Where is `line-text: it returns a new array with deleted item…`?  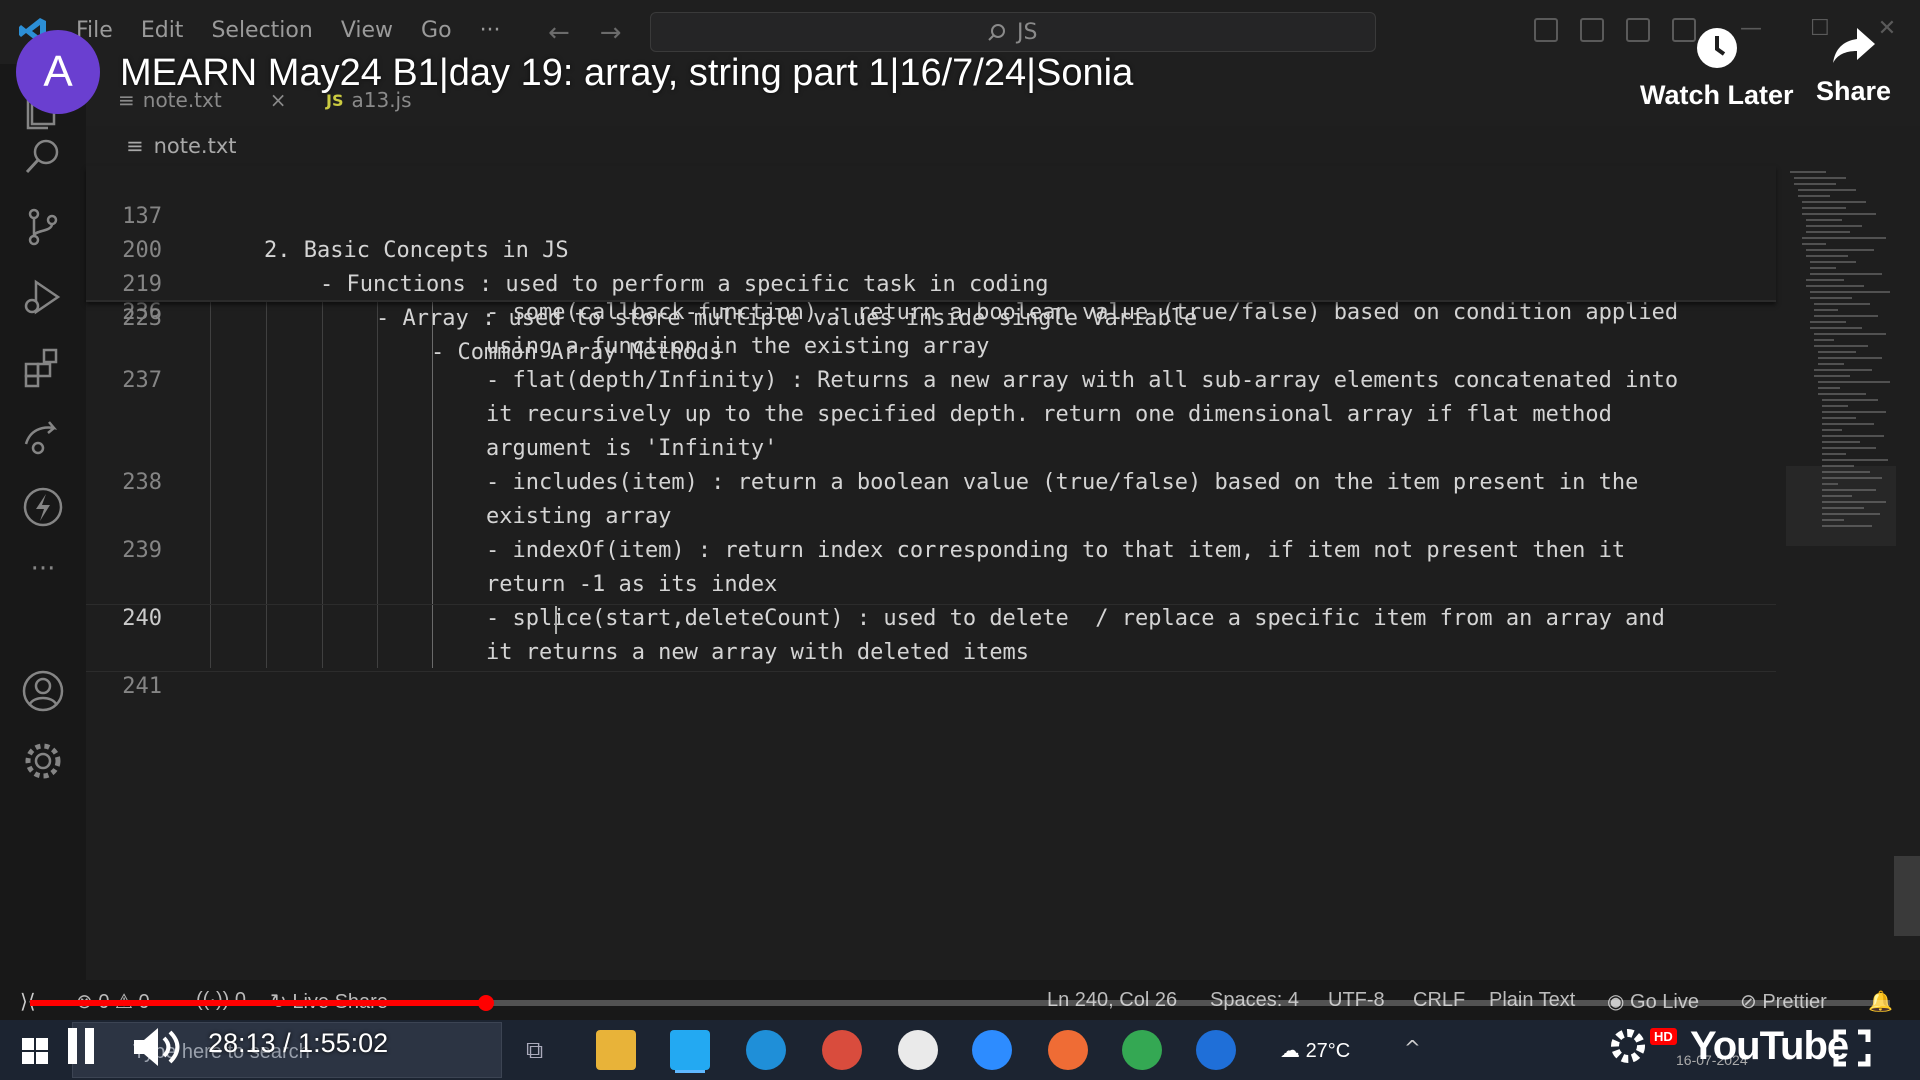 line-text: it returns a new array with deleted item… is located at coordinates (758, 652).